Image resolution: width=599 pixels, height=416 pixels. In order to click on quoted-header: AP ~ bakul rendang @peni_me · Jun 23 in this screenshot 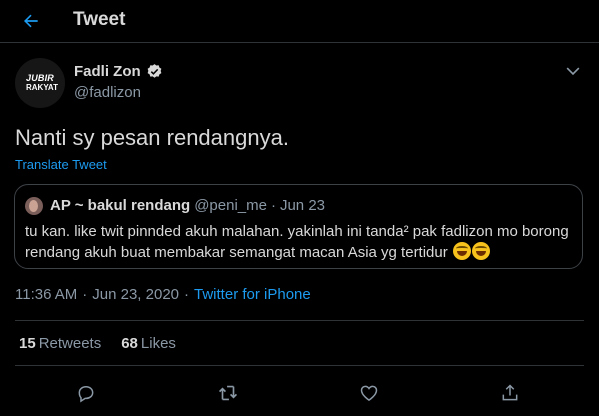, I will do `click(187, 205)`.